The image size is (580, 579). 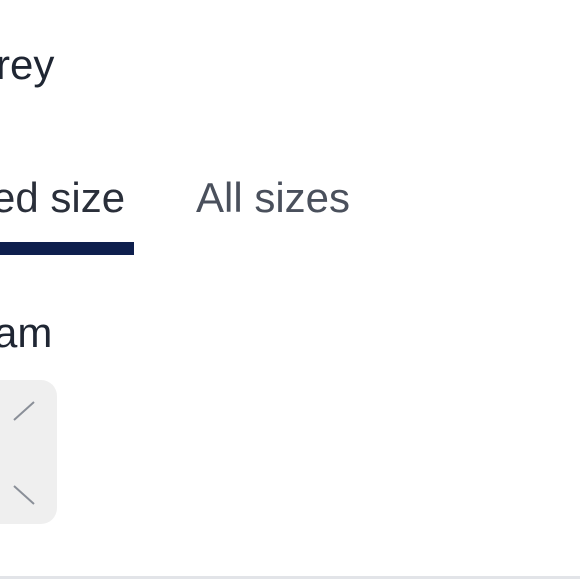 I want to click on unavailable-slash-icon, so click(x=24, y=453).